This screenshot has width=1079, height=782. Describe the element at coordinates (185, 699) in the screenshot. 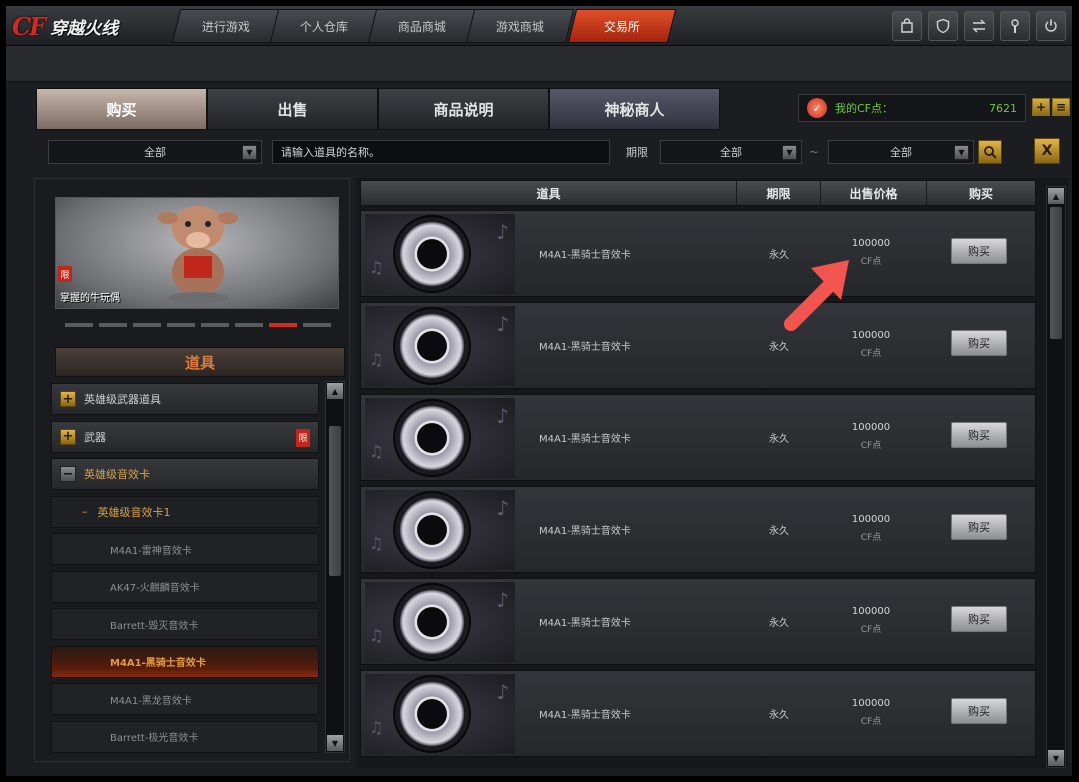

I see `tree-leaf-item: M4A1-黑龙音效卡` at that location.